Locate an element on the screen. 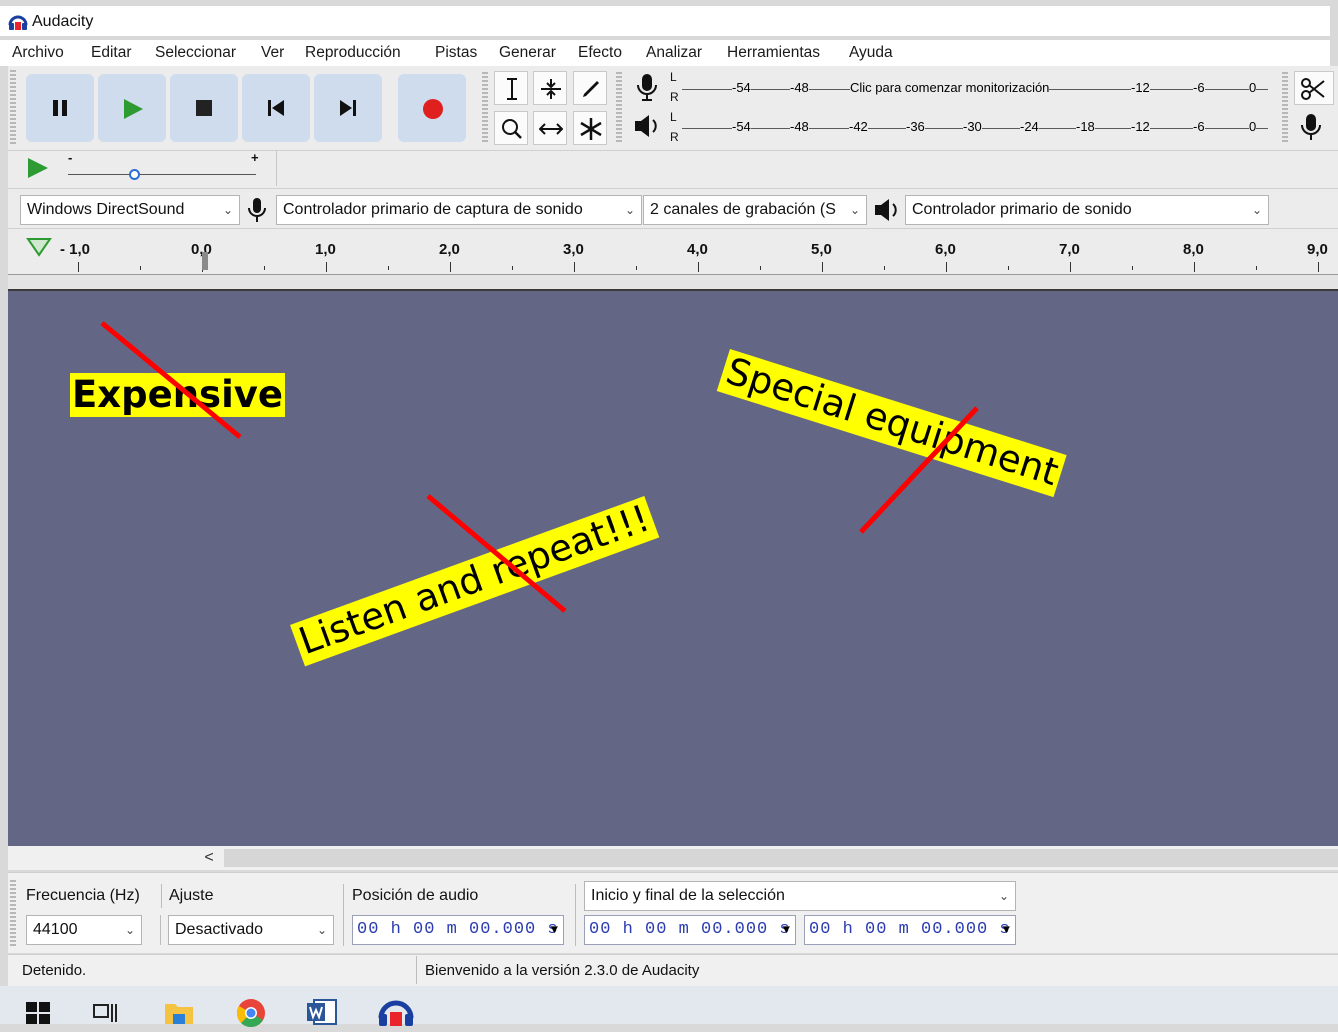  menu-editar: Editar is located at coordinates (111, 53).